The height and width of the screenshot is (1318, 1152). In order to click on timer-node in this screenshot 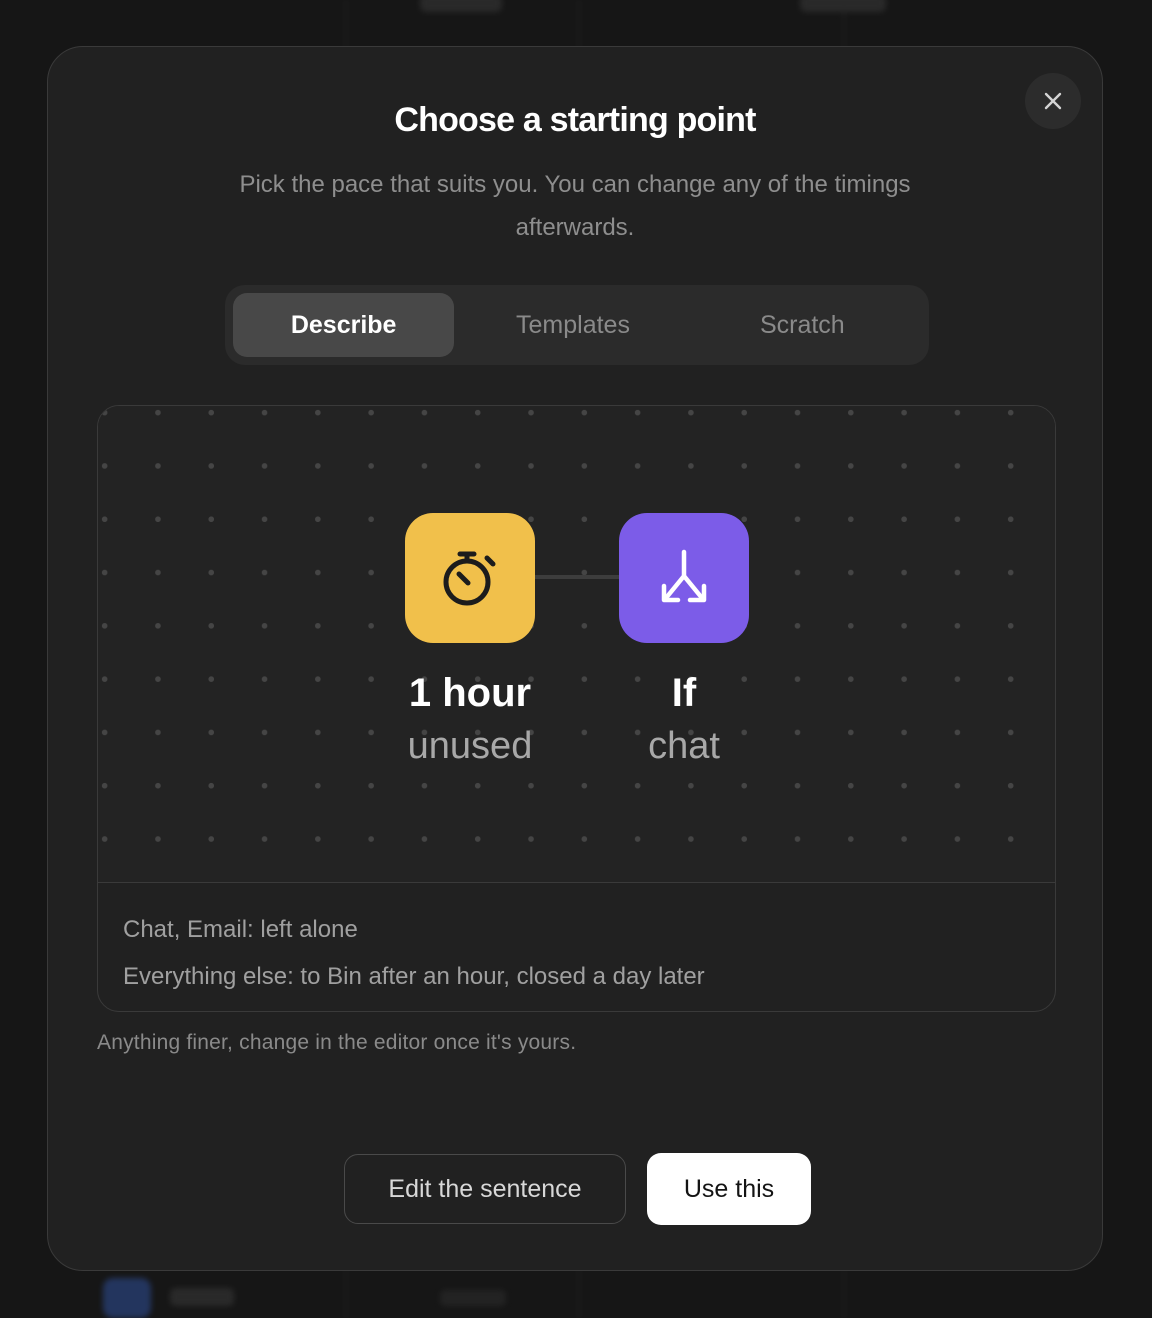, I will do `click(470, 578)`.